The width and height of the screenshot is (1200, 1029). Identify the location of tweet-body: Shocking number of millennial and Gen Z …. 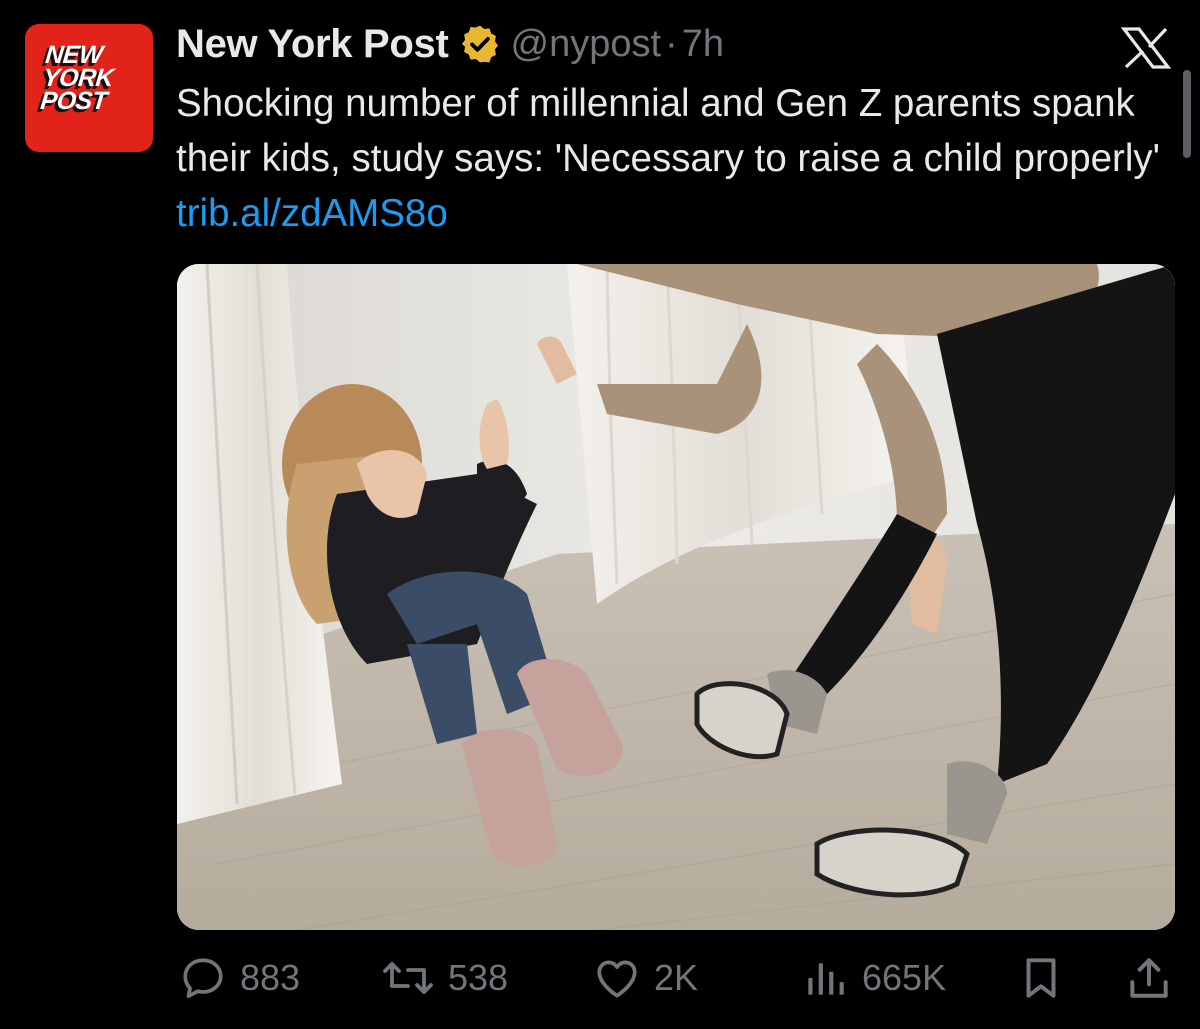
(668, 131).